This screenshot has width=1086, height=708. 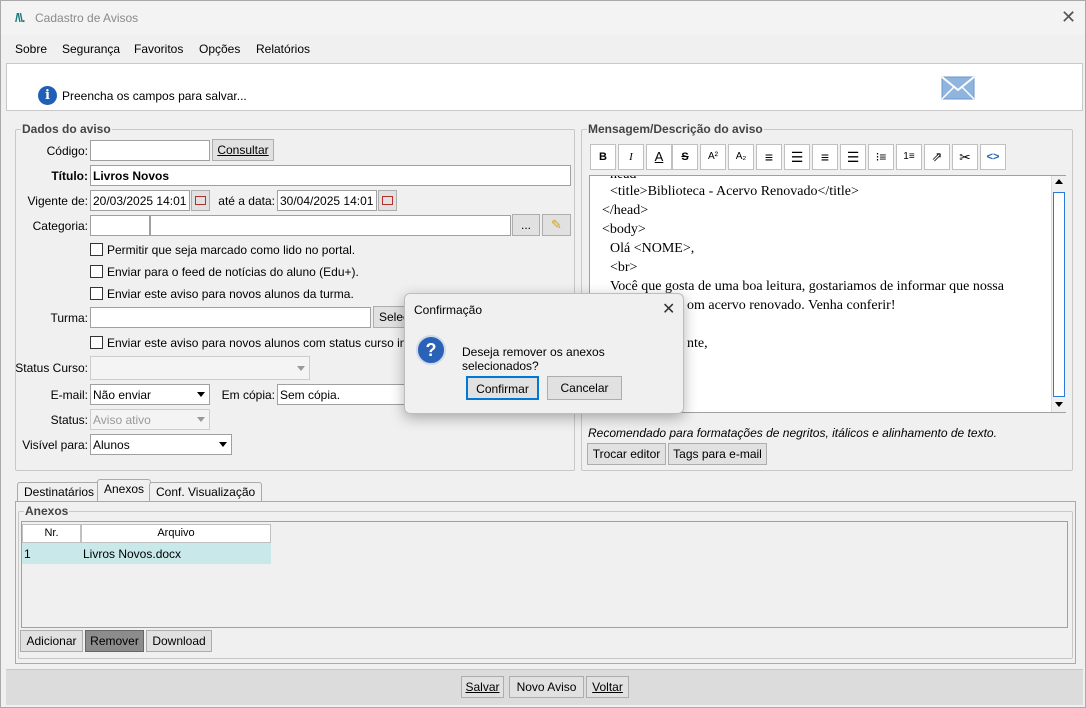 What do you see at coordinates (150, 150) in the screenshot?
I see `codigo-input` at bounding box center [150, 150].